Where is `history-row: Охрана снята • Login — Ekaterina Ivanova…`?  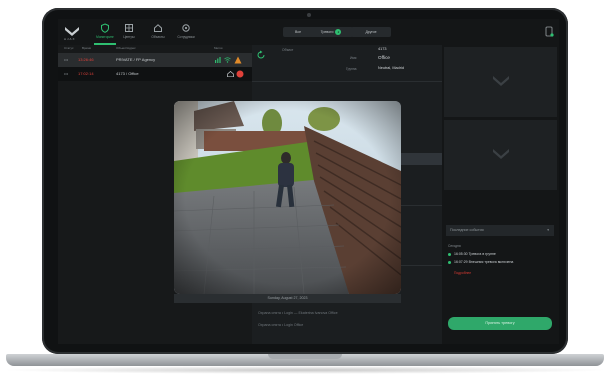 history-row: Охрана снята • Login — Ekaterina Ivanova… is located at coordinates (347, 313).